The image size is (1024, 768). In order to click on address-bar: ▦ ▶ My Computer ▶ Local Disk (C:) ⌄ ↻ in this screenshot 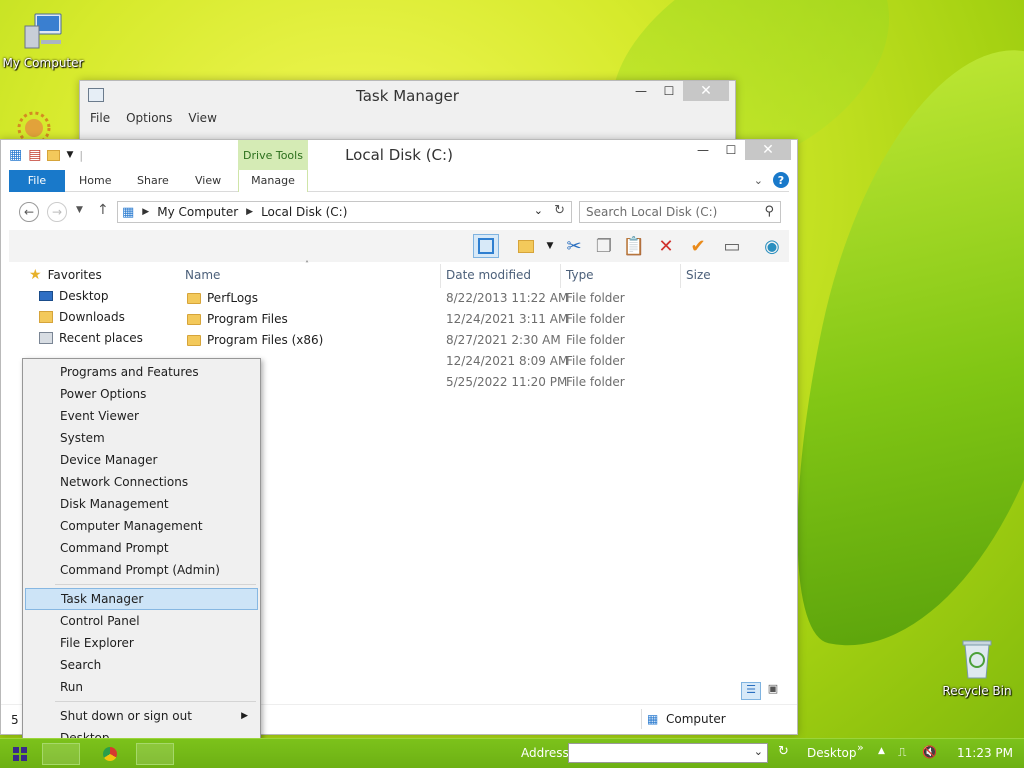, I will do `click(344, 212)`.